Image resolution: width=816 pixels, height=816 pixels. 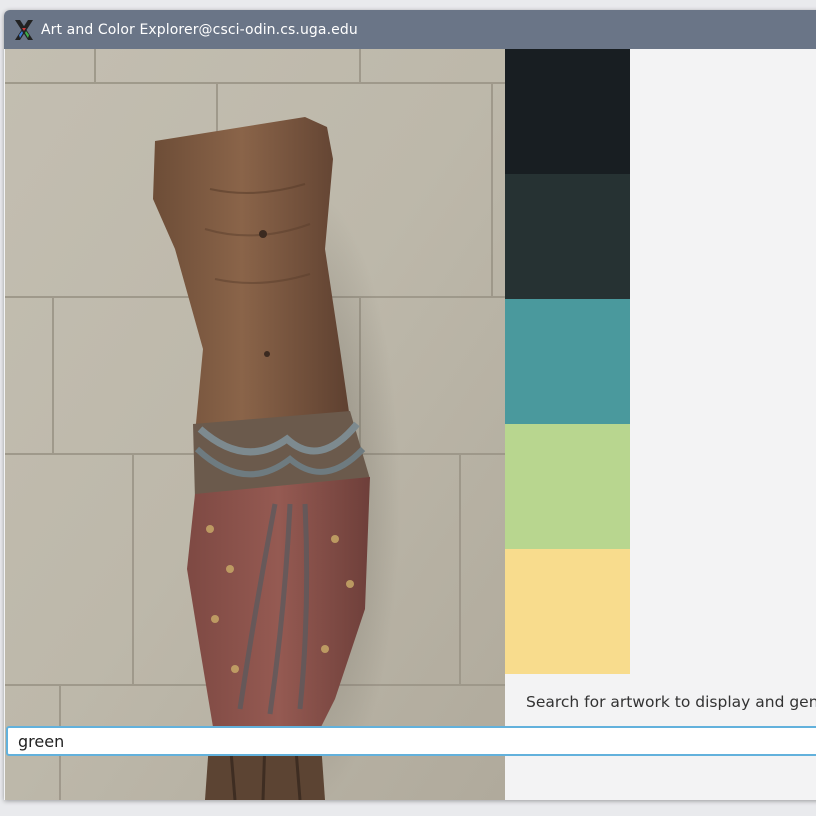 I want to click on x11-icon, so click(x=24, y=29).